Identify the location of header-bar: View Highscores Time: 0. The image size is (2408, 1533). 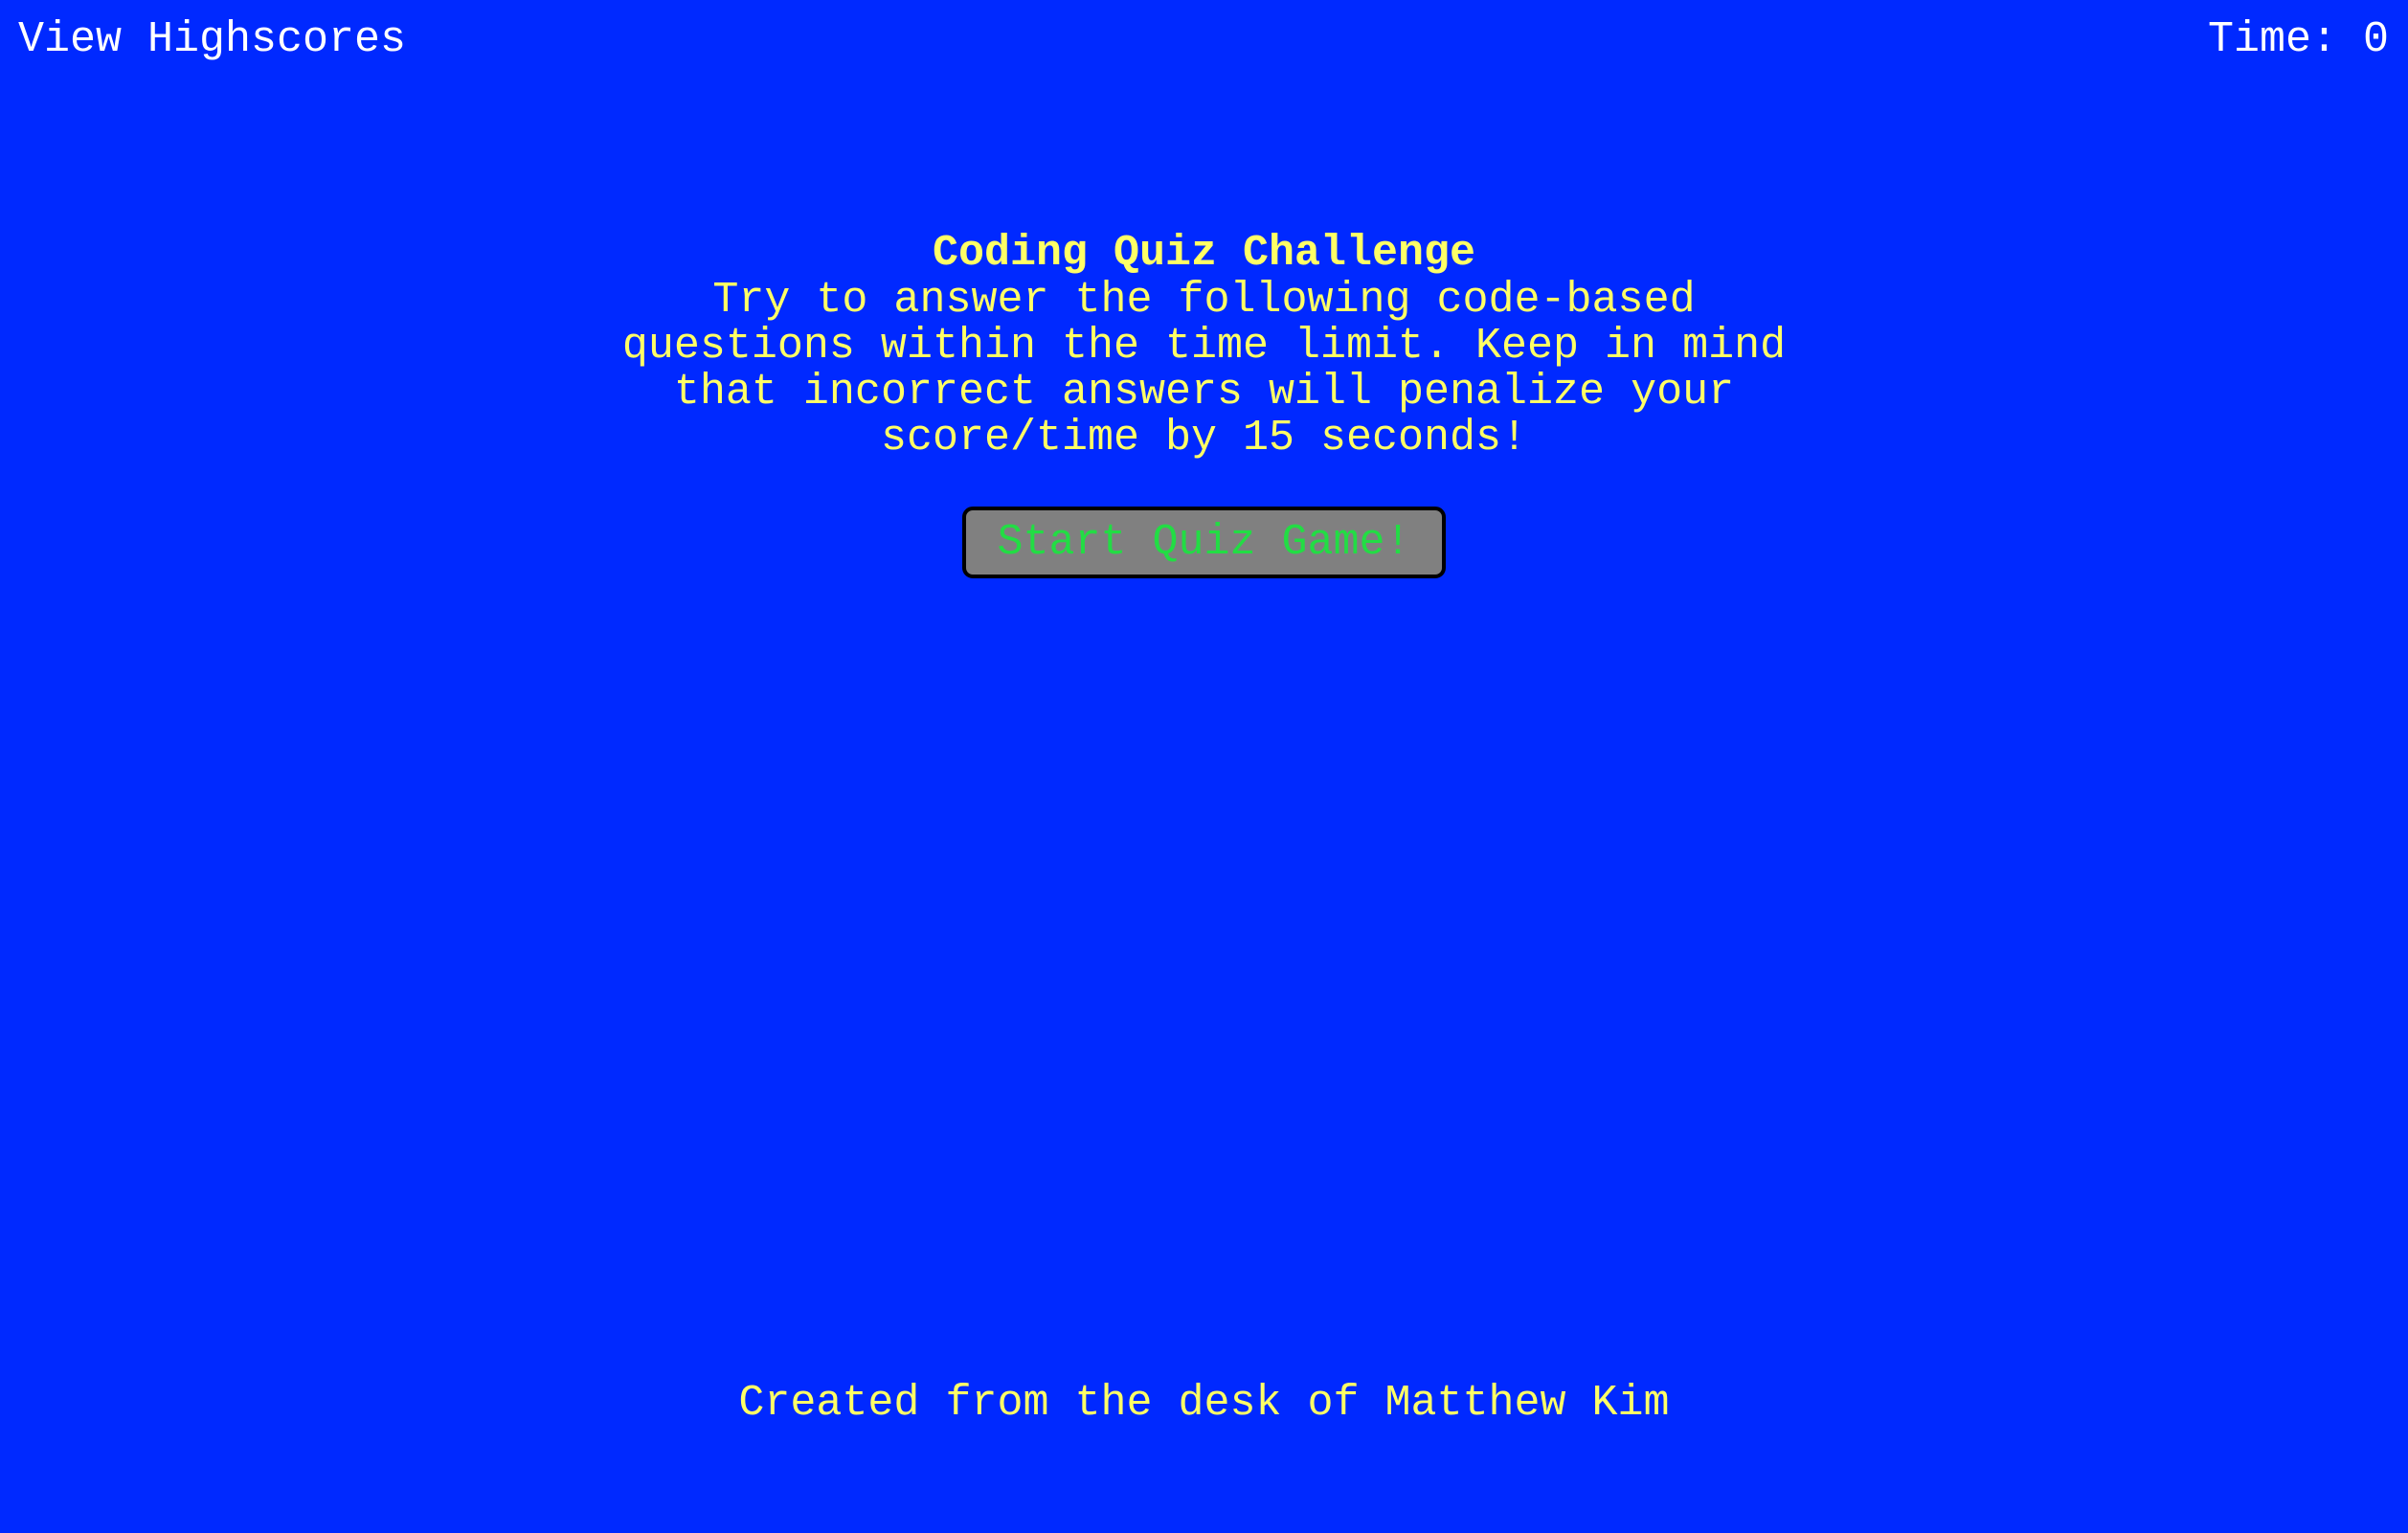
(1204, 43).